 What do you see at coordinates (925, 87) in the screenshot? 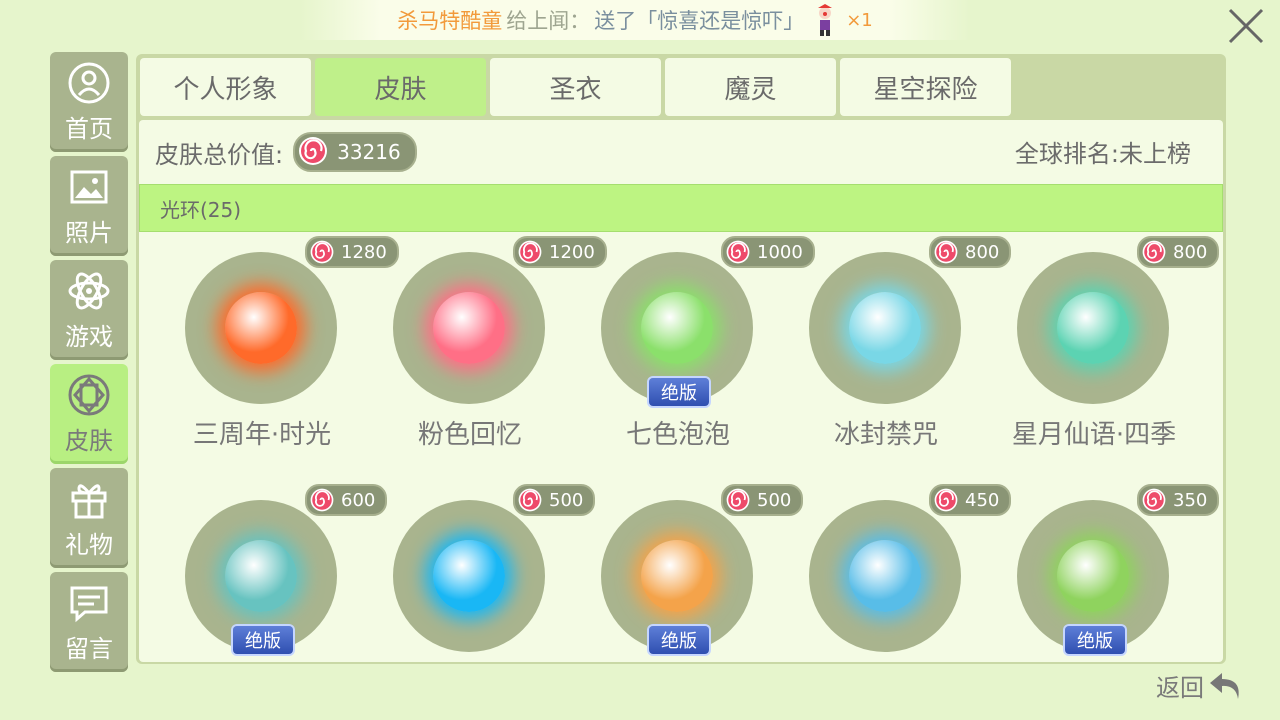
I see `tab-star-exploration: 星空探险` at bounding box center [925, 87].